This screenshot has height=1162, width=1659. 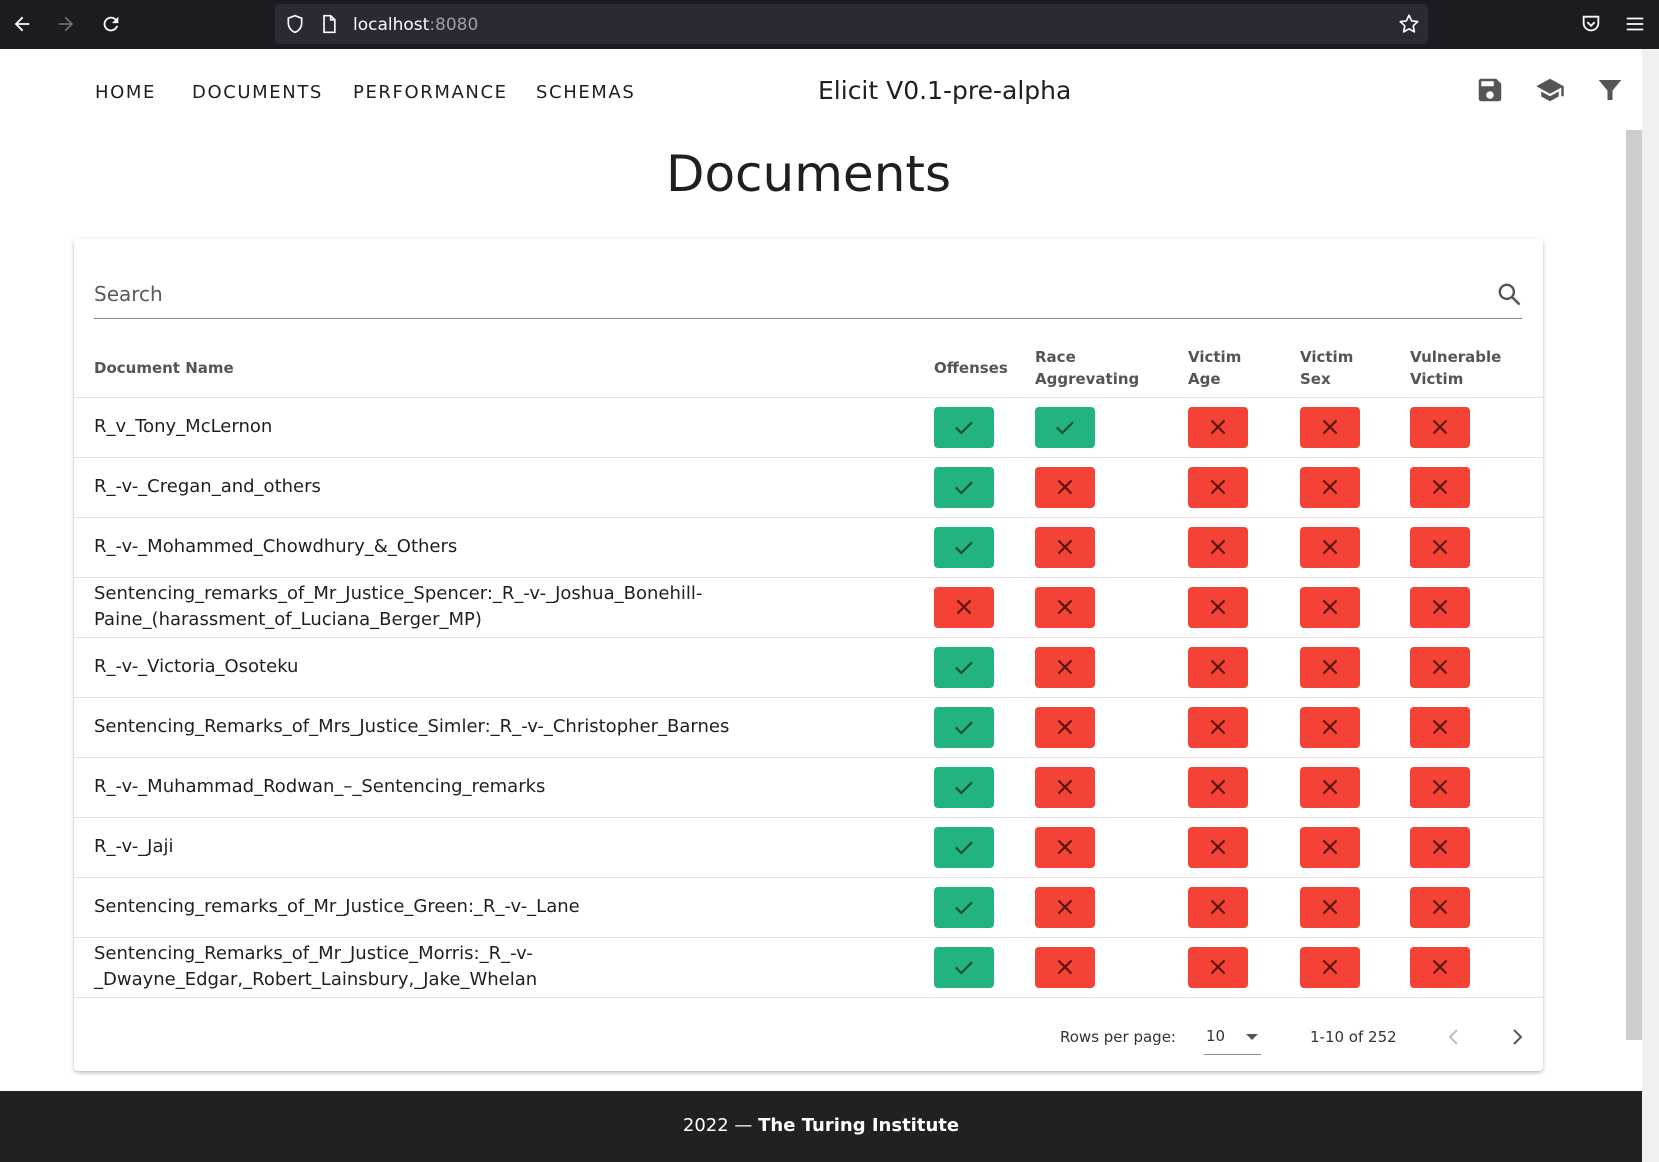 I want to click on back-icon, so click(x=22, y=24).